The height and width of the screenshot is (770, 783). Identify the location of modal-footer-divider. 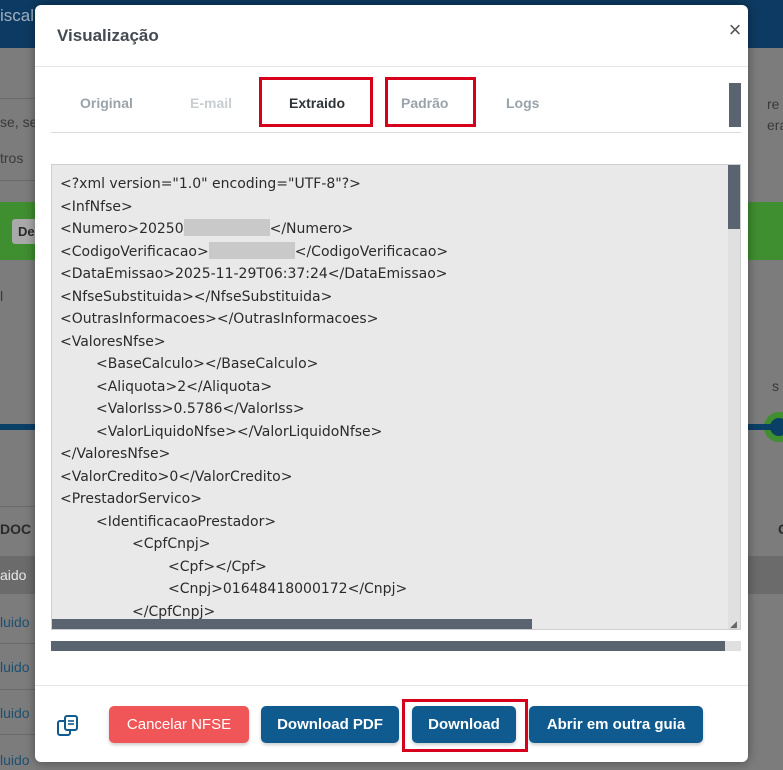
(391, 685).